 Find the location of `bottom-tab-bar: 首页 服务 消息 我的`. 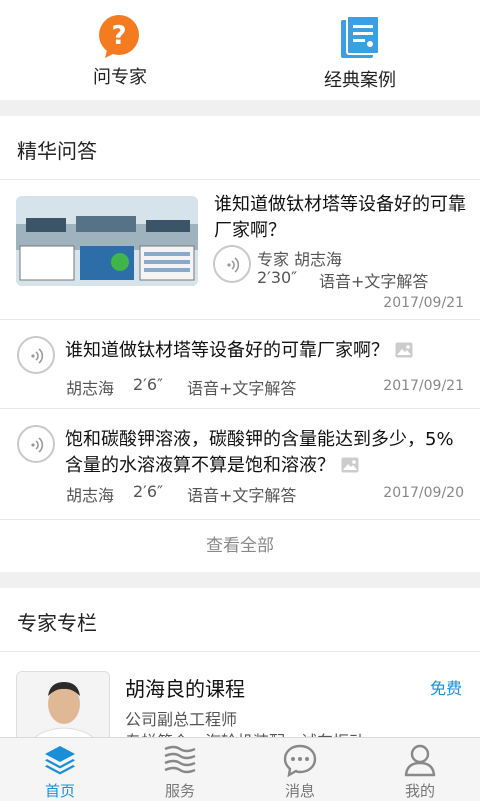

bottom-tab-bar: 首页 服务 消息 我的 is located at coordinates (240, 769).